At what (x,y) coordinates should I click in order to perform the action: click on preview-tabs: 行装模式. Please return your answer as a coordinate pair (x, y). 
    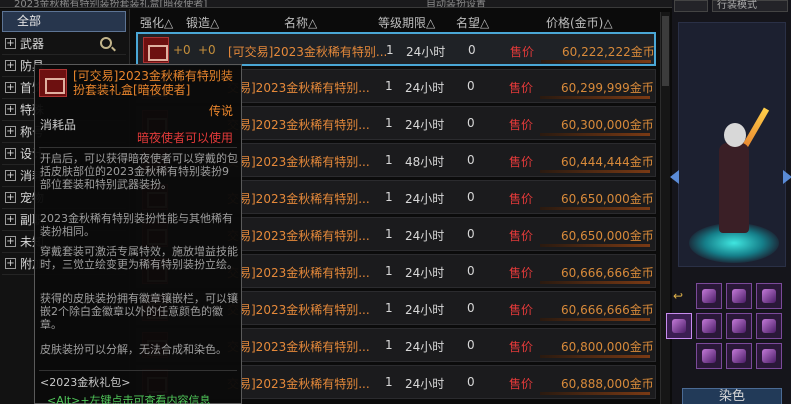
    Looking at the image, I should click on (731, 7).